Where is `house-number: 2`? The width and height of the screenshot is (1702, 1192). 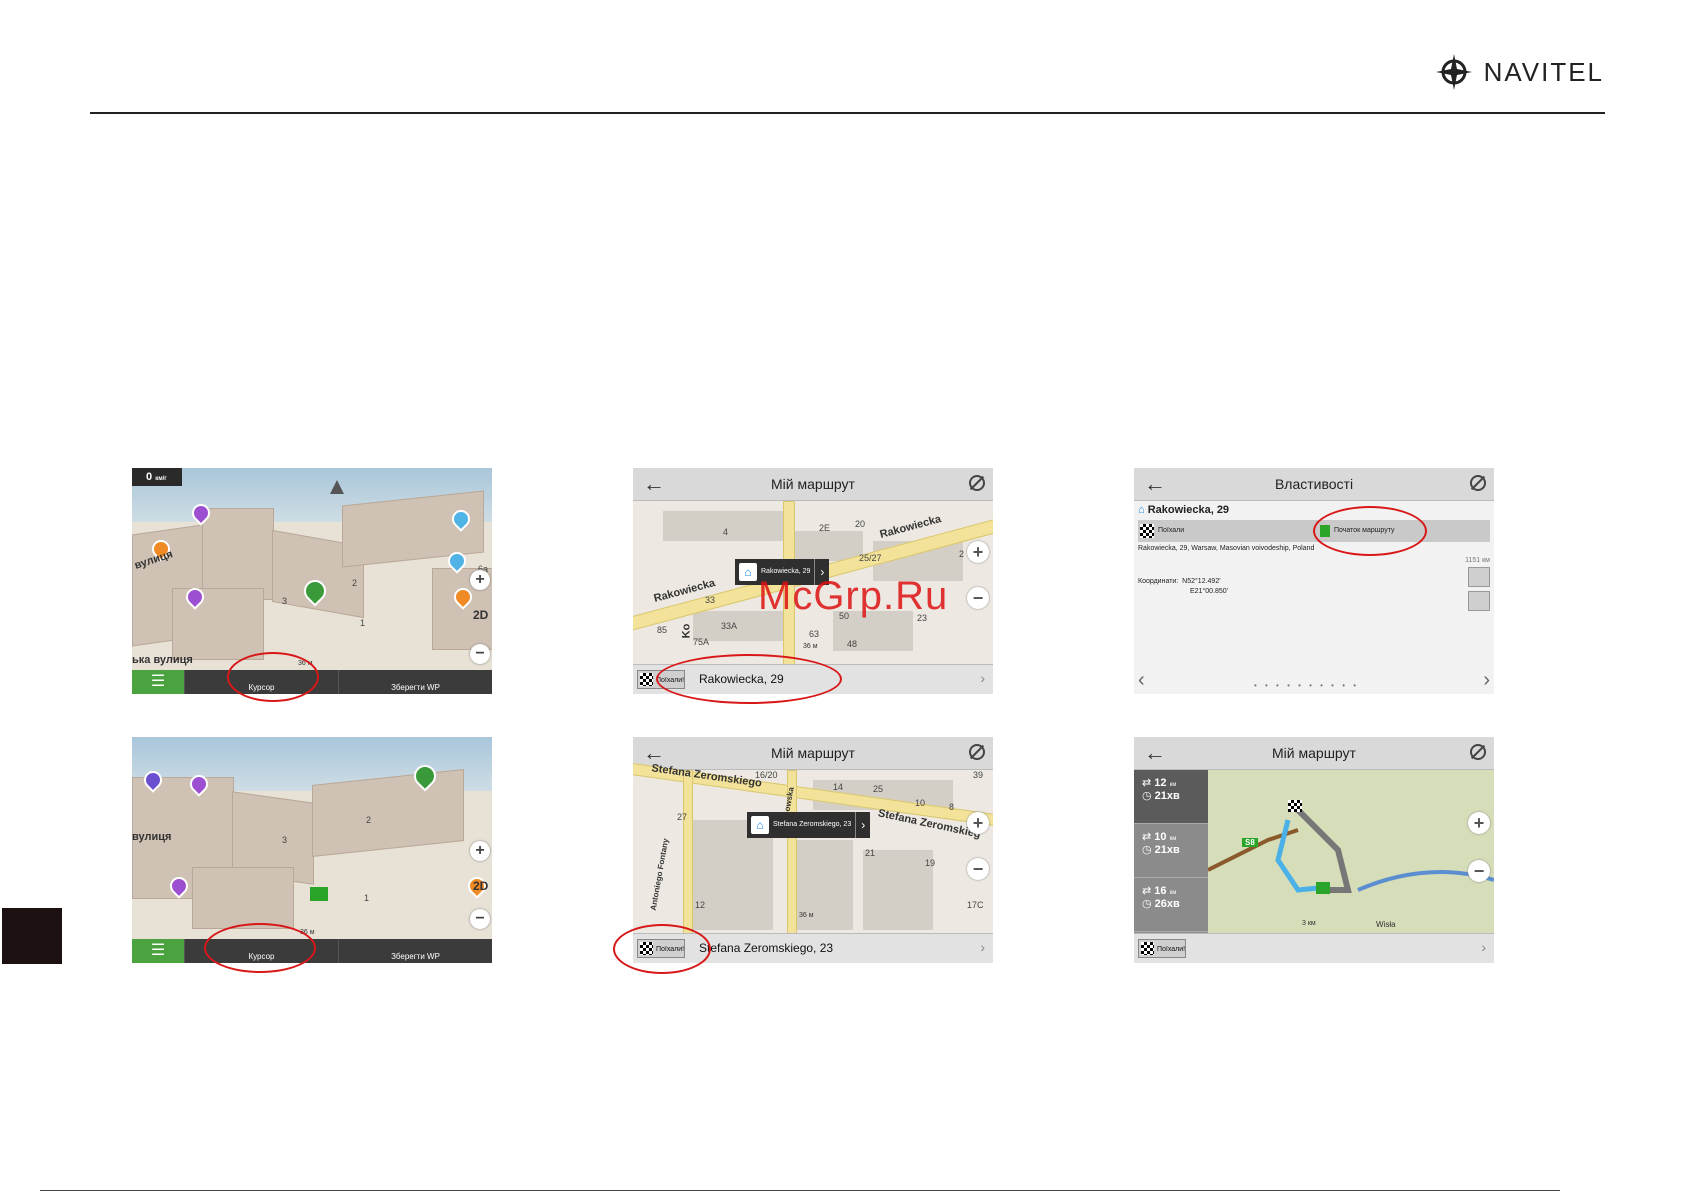
house-number: 2 is located at coordinates (962, 554).